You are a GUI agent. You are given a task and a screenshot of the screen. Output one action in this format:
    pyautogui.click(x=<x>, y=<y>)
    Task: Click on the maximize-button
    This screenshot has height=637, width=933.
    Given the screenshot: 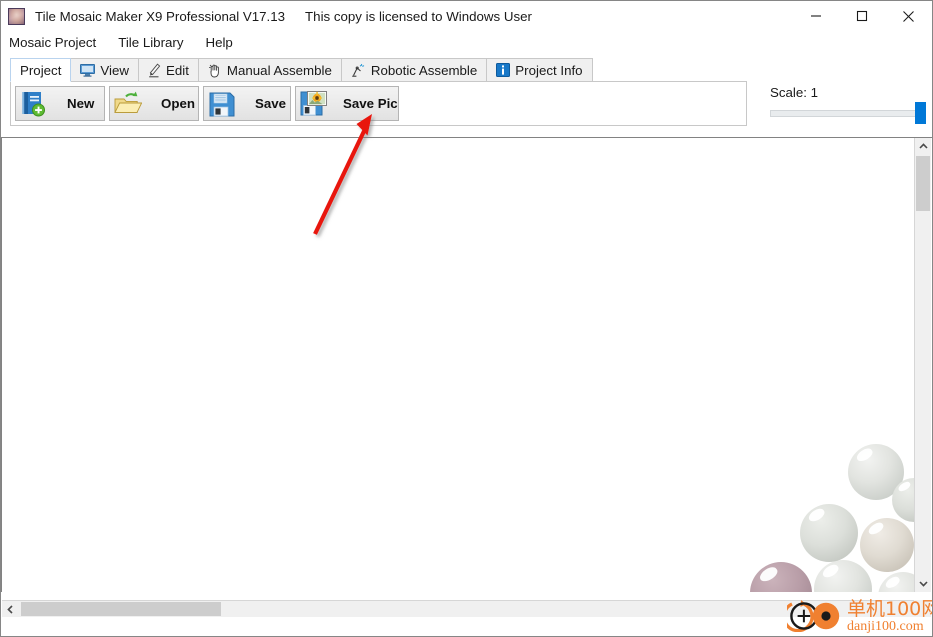 What is the action you would take?
    pyautogui.click(x=862, y=16)
    